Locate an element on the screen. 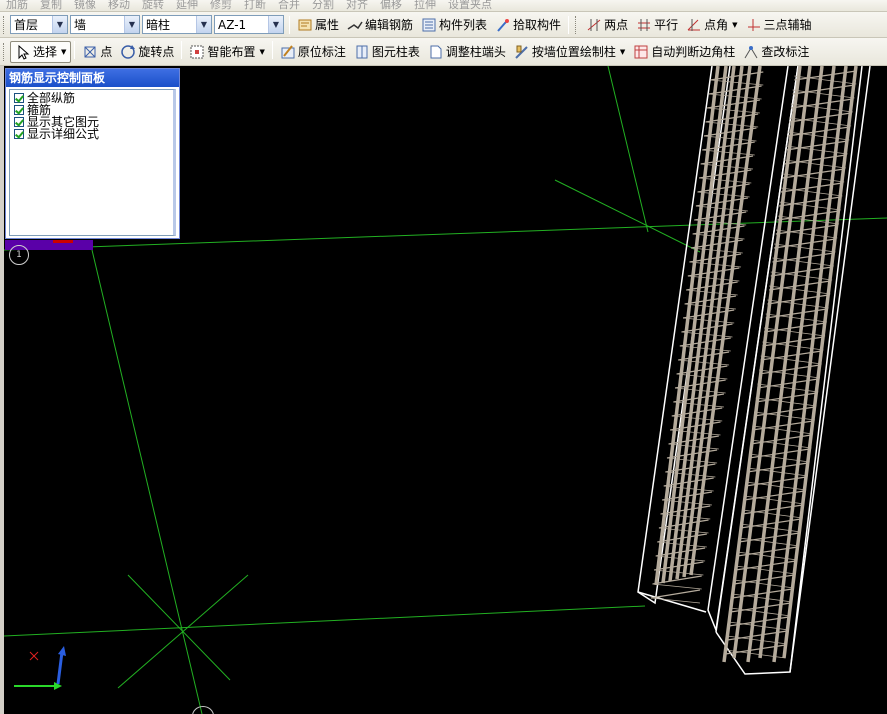 The height and width of the screenshot is (714, 887). ghost-tool-12: 拉伸 is located at coordinates (425, 5).